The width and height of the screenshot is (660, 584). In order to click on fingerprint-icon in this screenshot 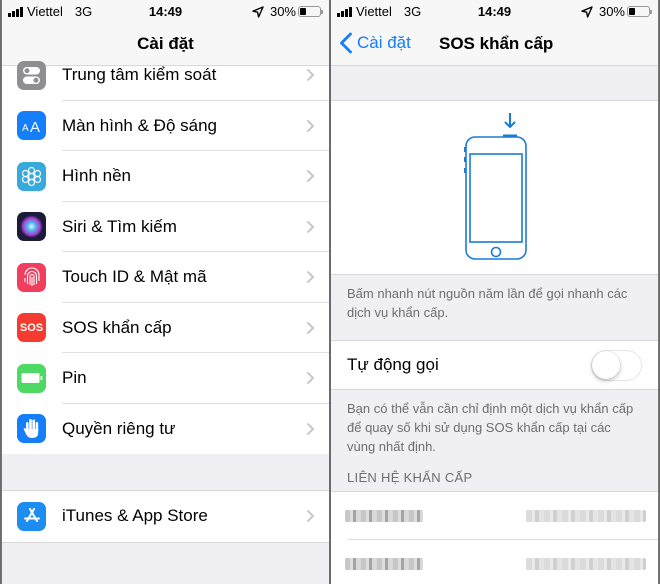, I will do `click(31, 277)`.